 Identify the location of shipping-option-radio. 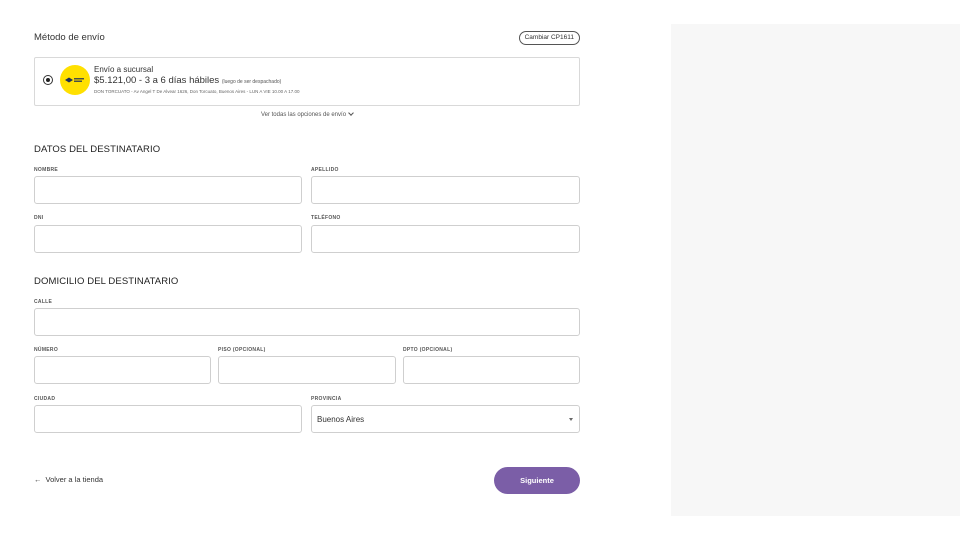
(48, 80).